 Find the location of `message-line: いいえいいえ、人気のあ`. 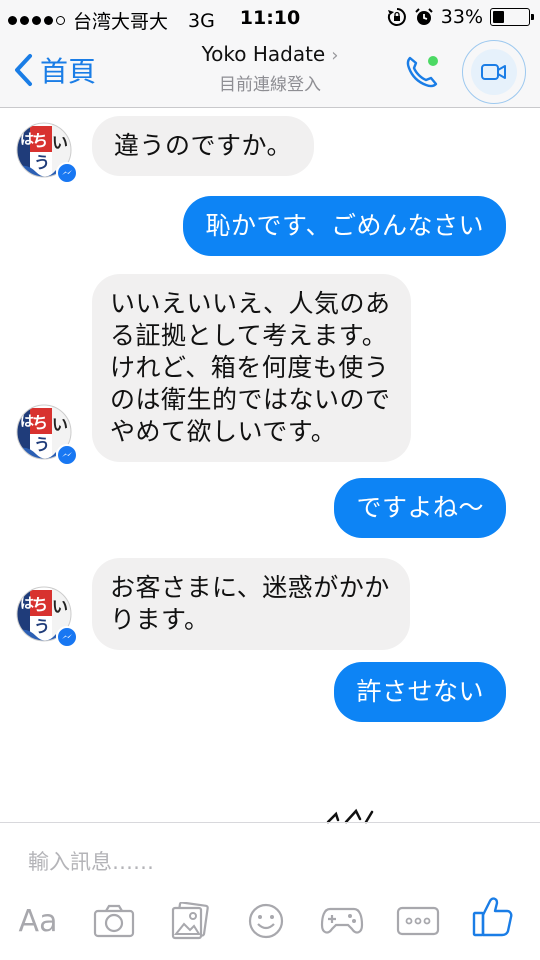

message-line: いいえいいえ、人気のあ is located at coordinates (250, 303).